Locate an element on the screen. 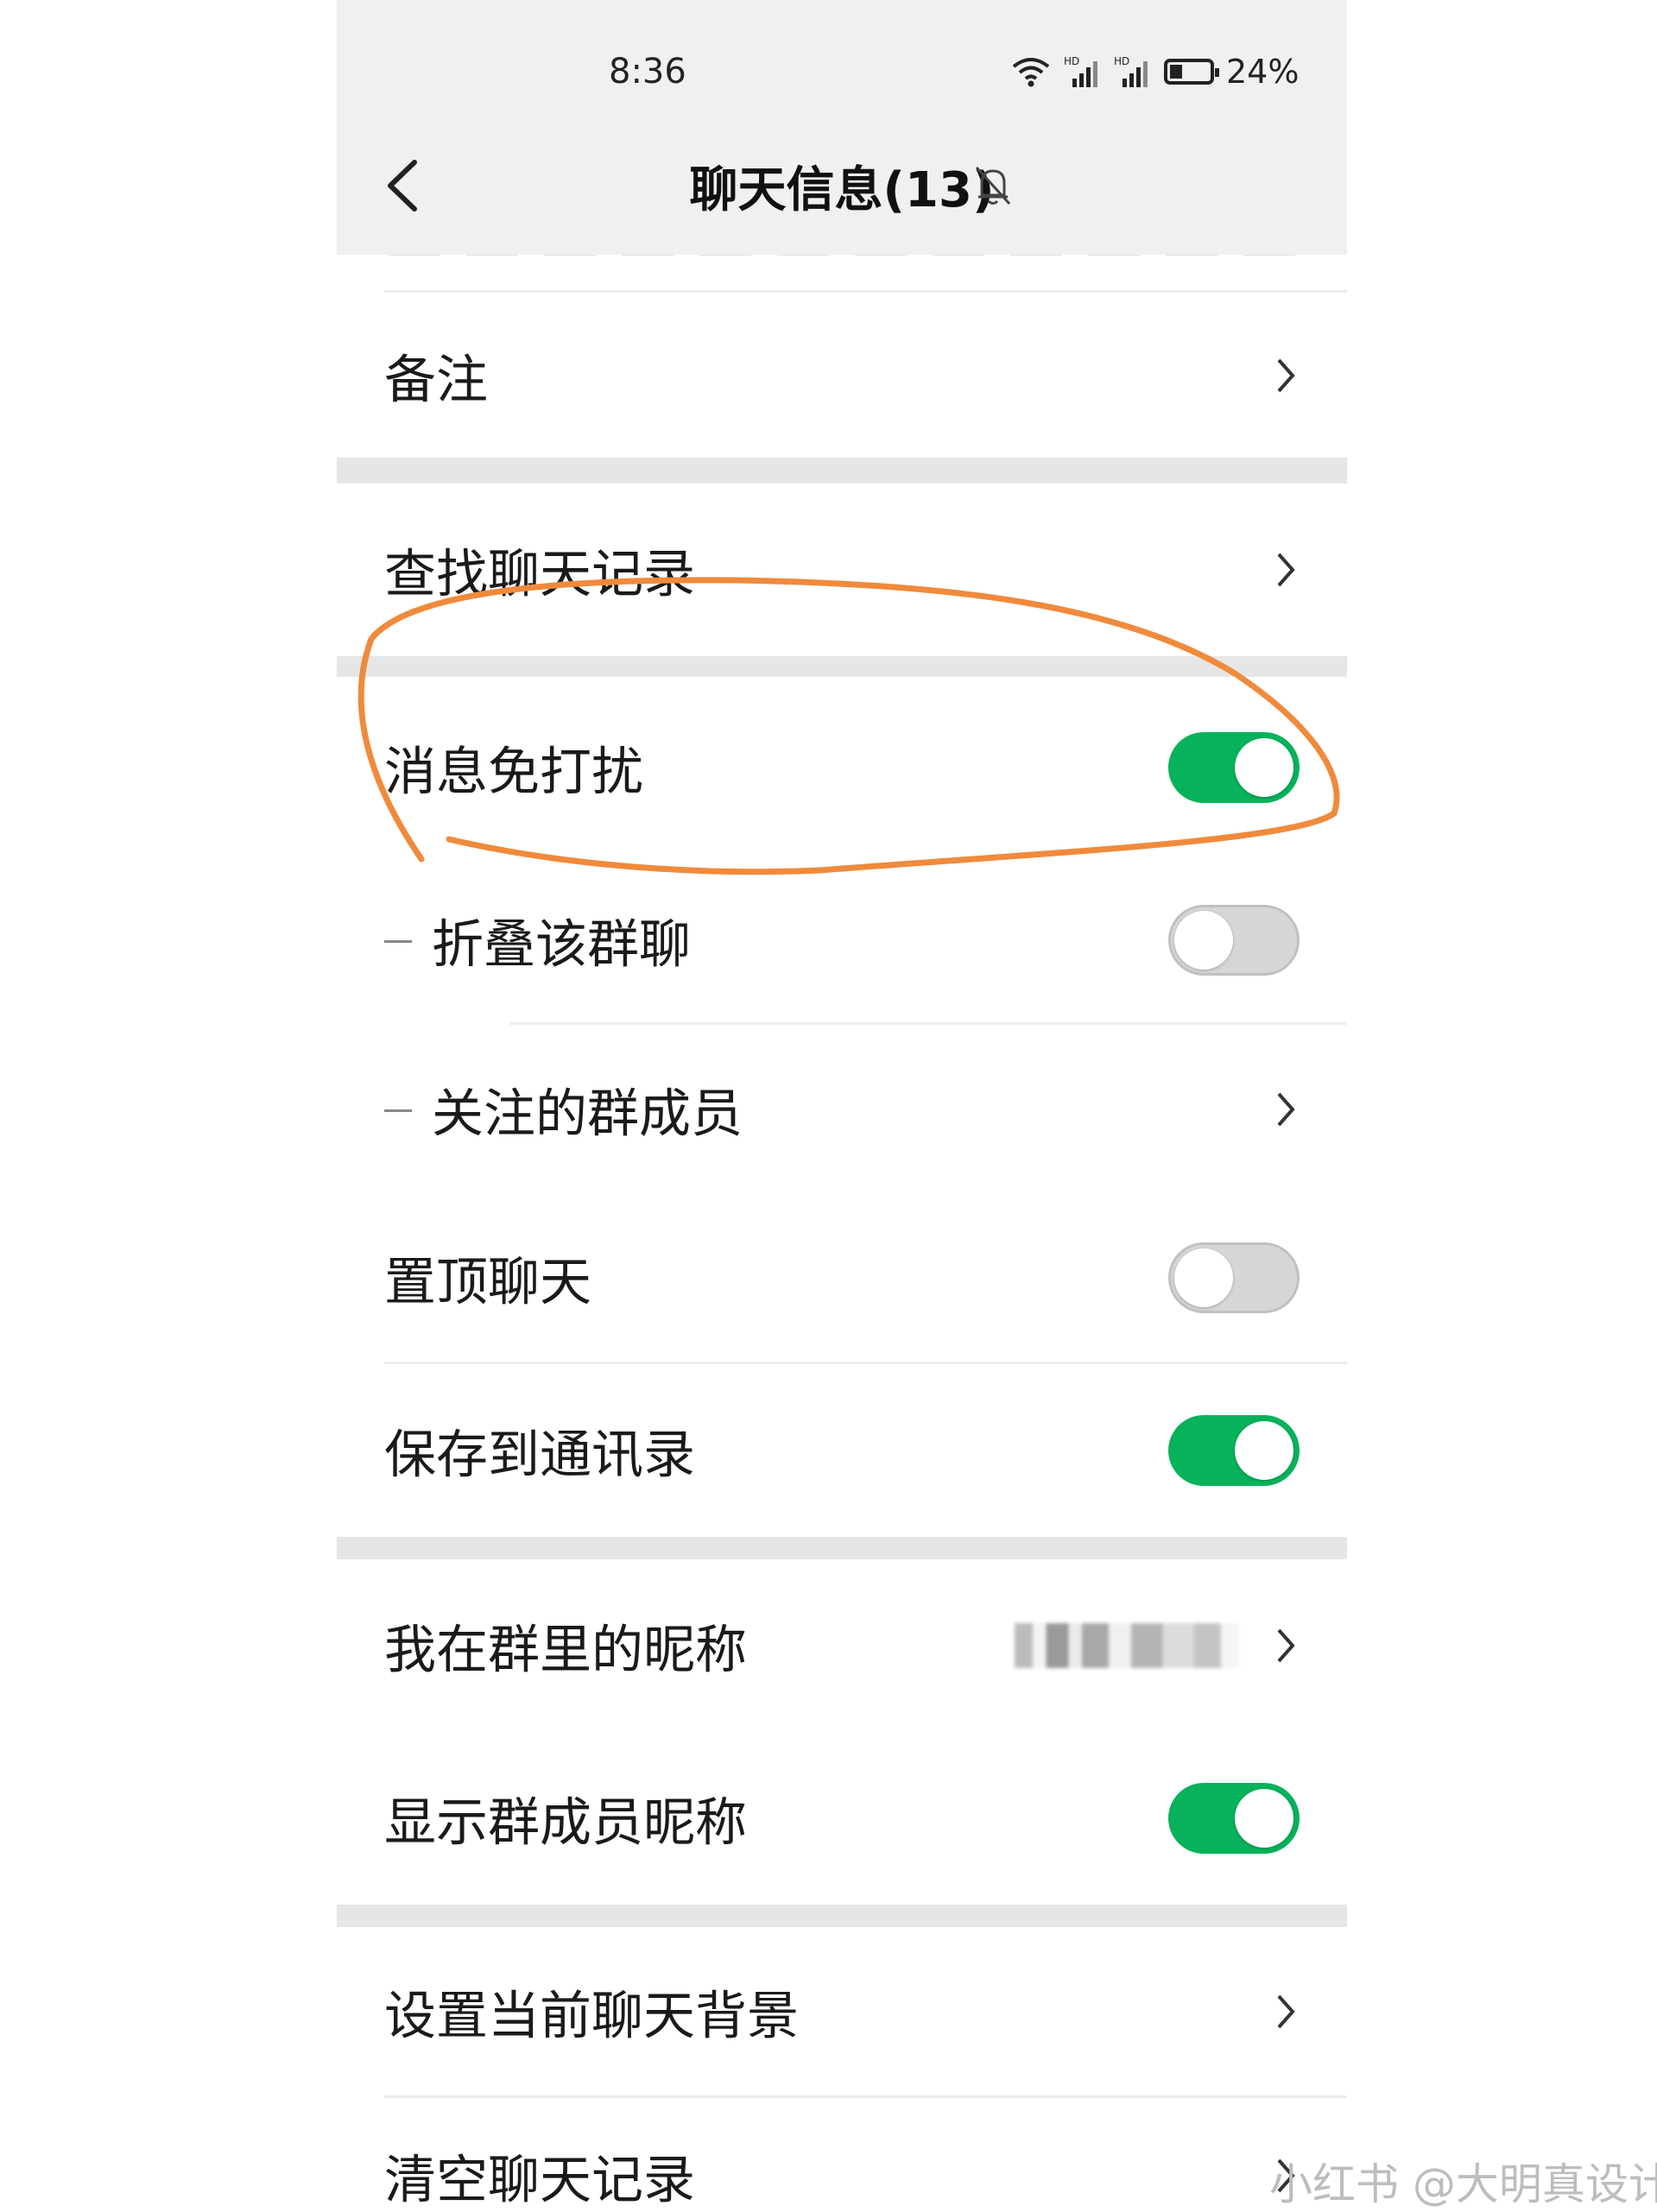  row-label: 折叠该群聊 is located at coordinates (561, 945).